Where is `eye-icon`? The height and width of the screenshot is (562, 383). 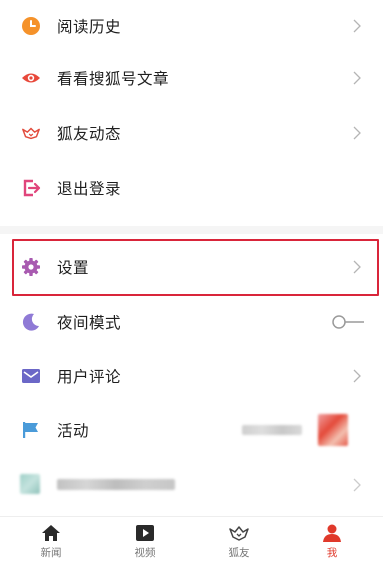 eye-icon is located at coordinates (31, 78).